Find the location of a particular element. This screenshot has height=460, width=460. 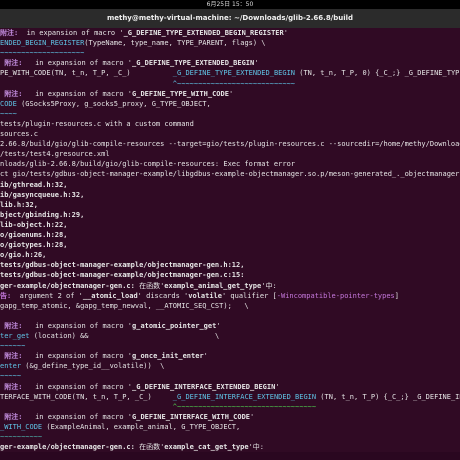

terminal-bottom-edge is located at coordinates (230, 456).